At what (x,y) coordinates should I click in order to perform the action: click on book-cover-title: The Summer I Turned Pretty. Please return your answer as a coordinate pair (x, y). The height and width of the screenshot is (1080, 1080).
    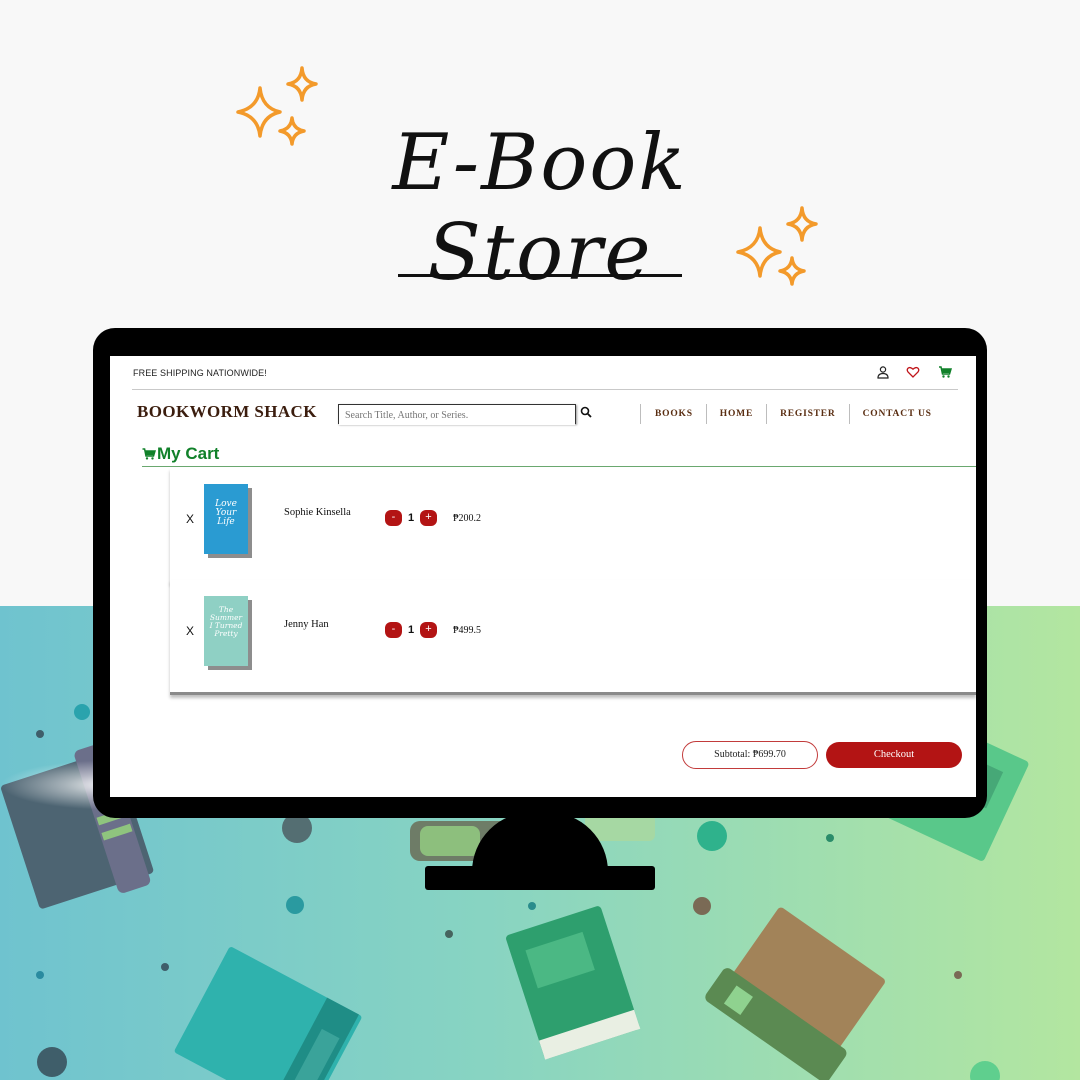
    Looking at the image, I should click on (226, 621).